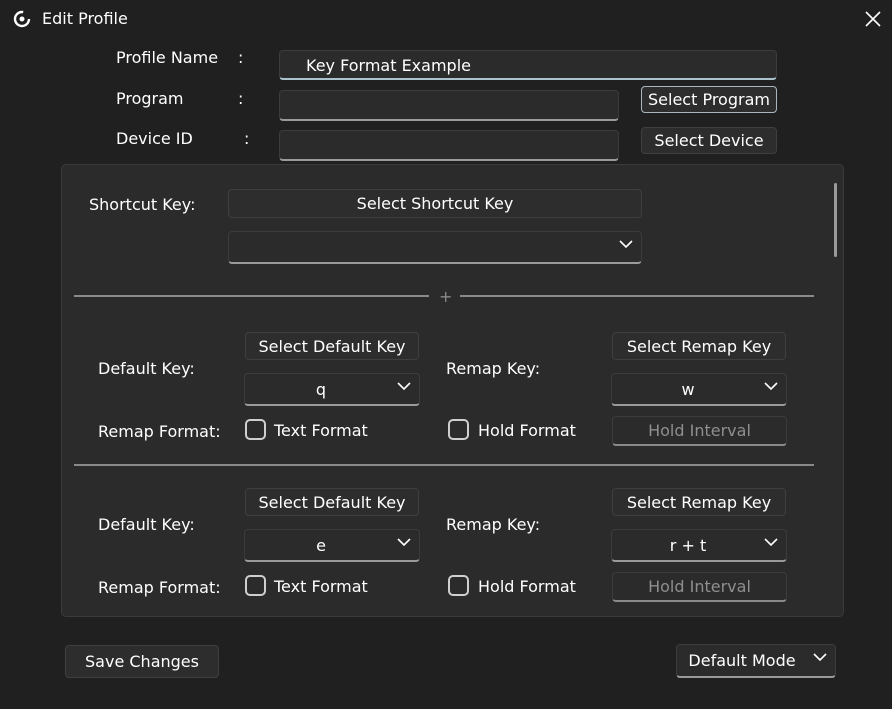 The width and height of the screenshot is (892, 709). I want to click on program-label: Program, so click(150, 98).